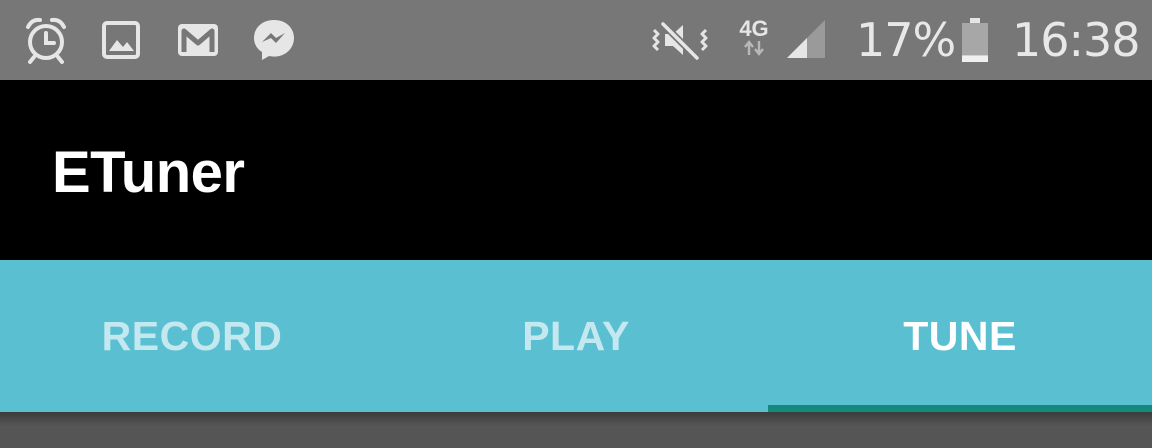  What do you see at coordinates (975, 40) in the screenshot?
I see `battery-icon` at bounding box center [975, 40].